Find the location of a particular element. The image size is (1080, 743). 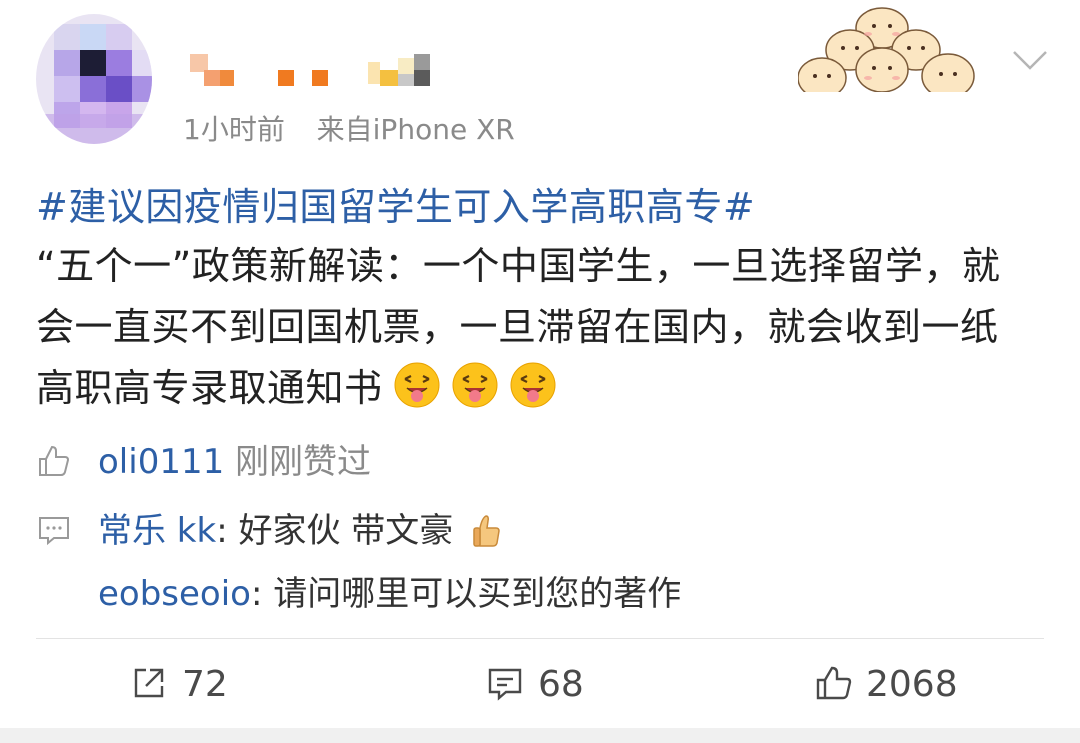

comment-text: 好家伙 带文豪 is located at coordinates (346, 531).